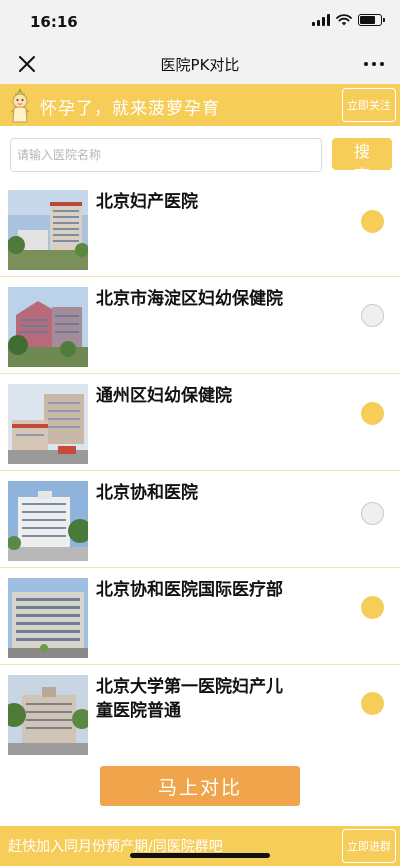 Image resolution: width=400 pixels, height=866 pixels. Describe the element at coordinates (200, 616) in the screenshot. I see `hospital-row: 北京协和医院国际医疗部` at that location.